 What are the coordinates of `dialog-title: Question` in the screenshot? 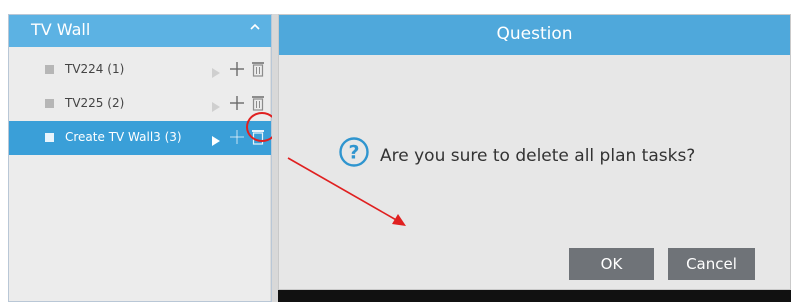 It's located at (534, 34).